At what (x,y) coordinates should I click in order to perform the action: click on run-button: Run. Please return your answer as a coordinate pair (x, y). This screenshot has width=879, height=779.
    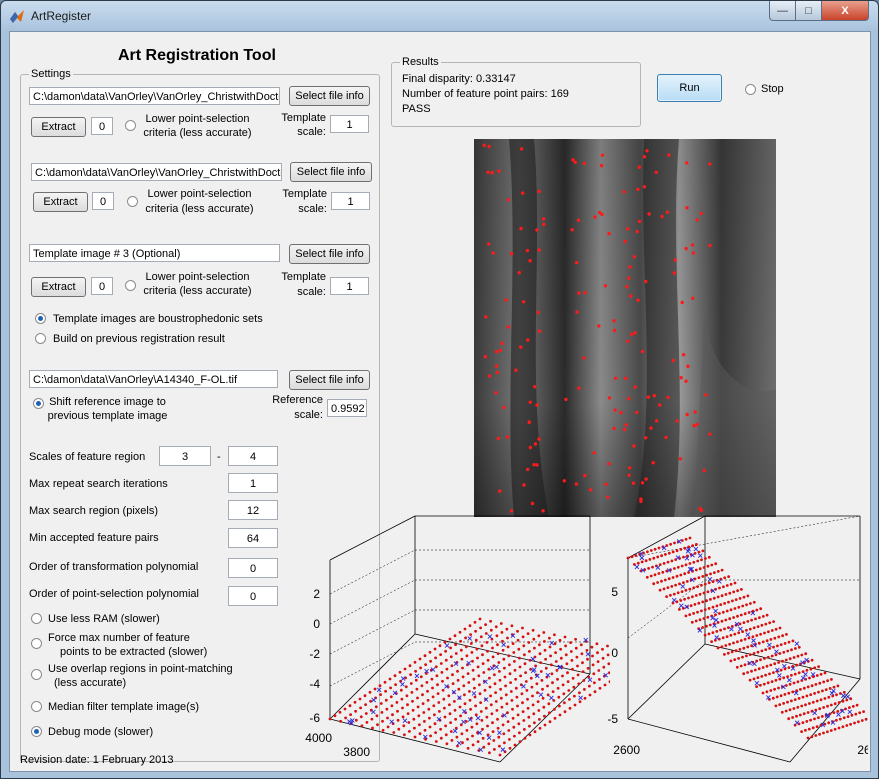
    Looking at the image, I should click on (689, 88).